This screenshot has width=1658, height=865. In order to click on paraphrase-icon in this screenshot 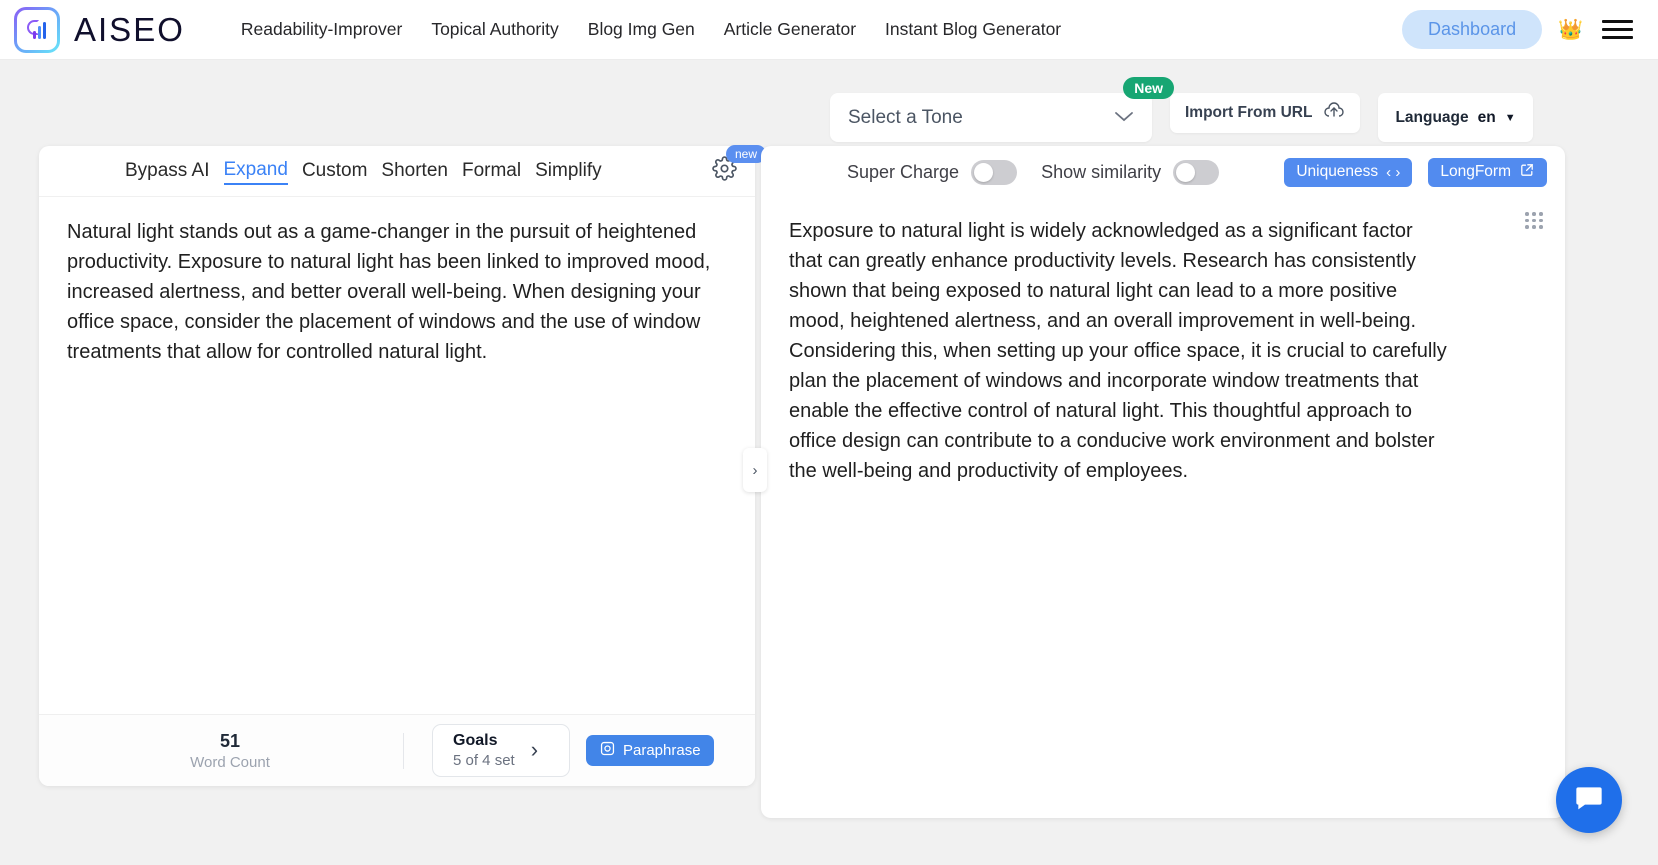, I will do `click(607, 750)`.